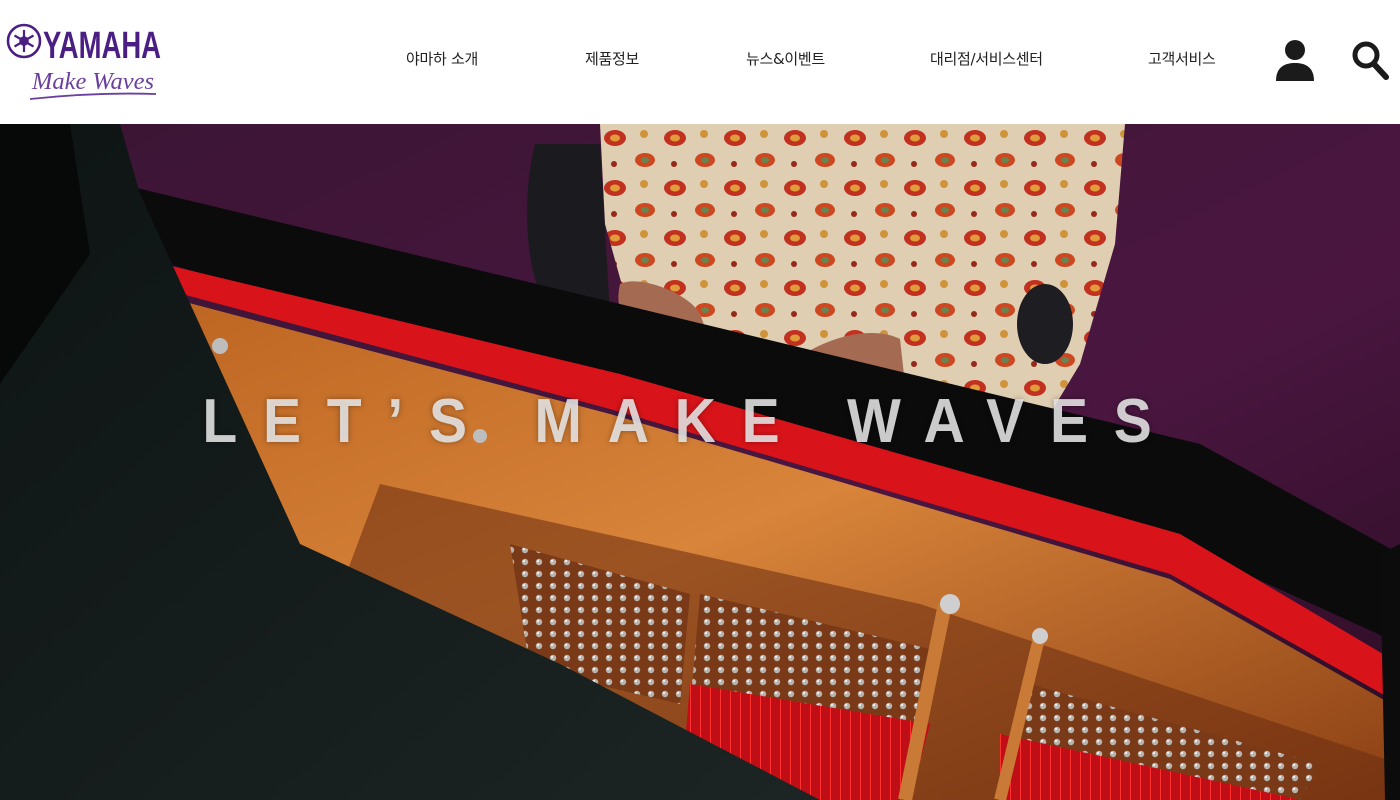 The height and width of the screenshot is (800, 1400). I want to click on search-icon, so click(1370, 60).